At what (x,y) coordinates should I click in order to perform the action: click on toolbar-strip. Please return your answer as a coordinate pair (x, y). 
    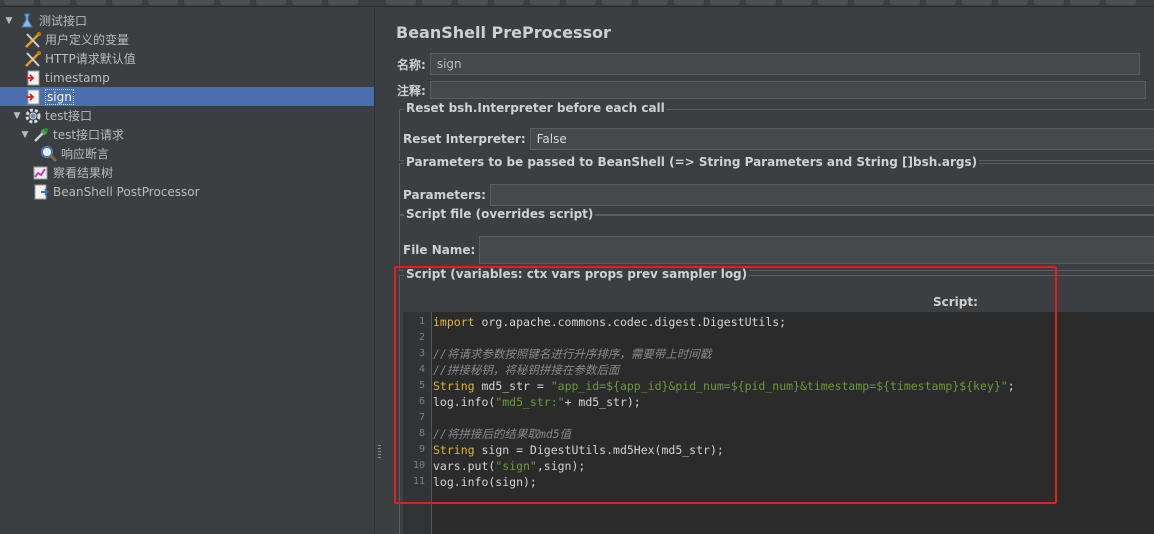
    Looking at the image, I should click on (577, 3).